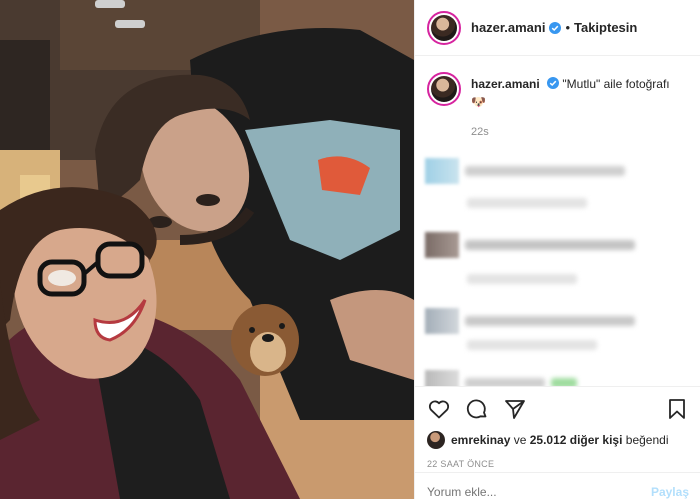  I want to click on add-comment-bar: Paylaş, so click(557, 485).